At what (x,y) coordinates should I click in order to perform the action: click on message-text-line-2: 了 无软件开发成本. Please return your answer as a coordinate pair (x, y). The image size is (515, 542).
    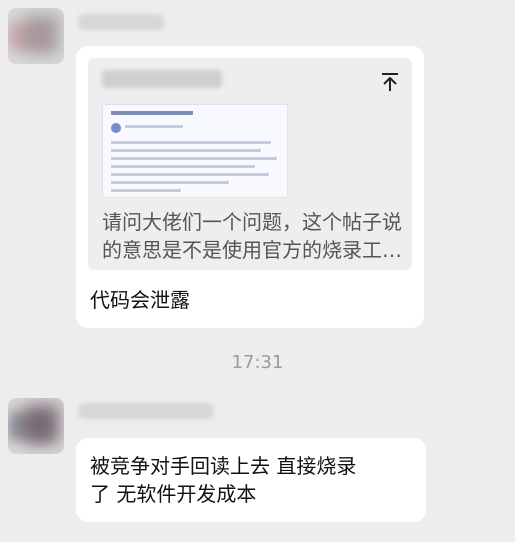
    Looking at the image, I should click on (173, 494).